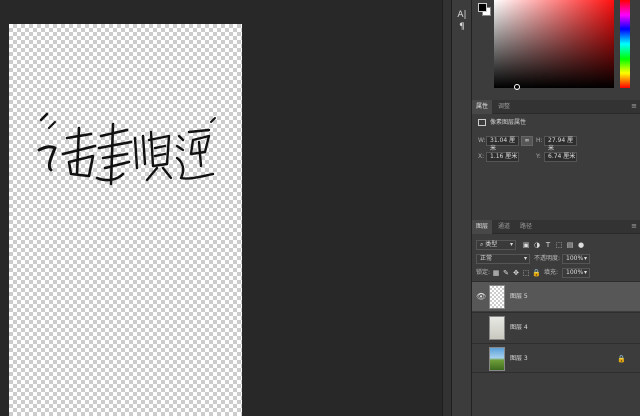  Describe the element at coordinates (581, 245) in the screenshot. I see `filter-toggle-icon: ●` at that location.